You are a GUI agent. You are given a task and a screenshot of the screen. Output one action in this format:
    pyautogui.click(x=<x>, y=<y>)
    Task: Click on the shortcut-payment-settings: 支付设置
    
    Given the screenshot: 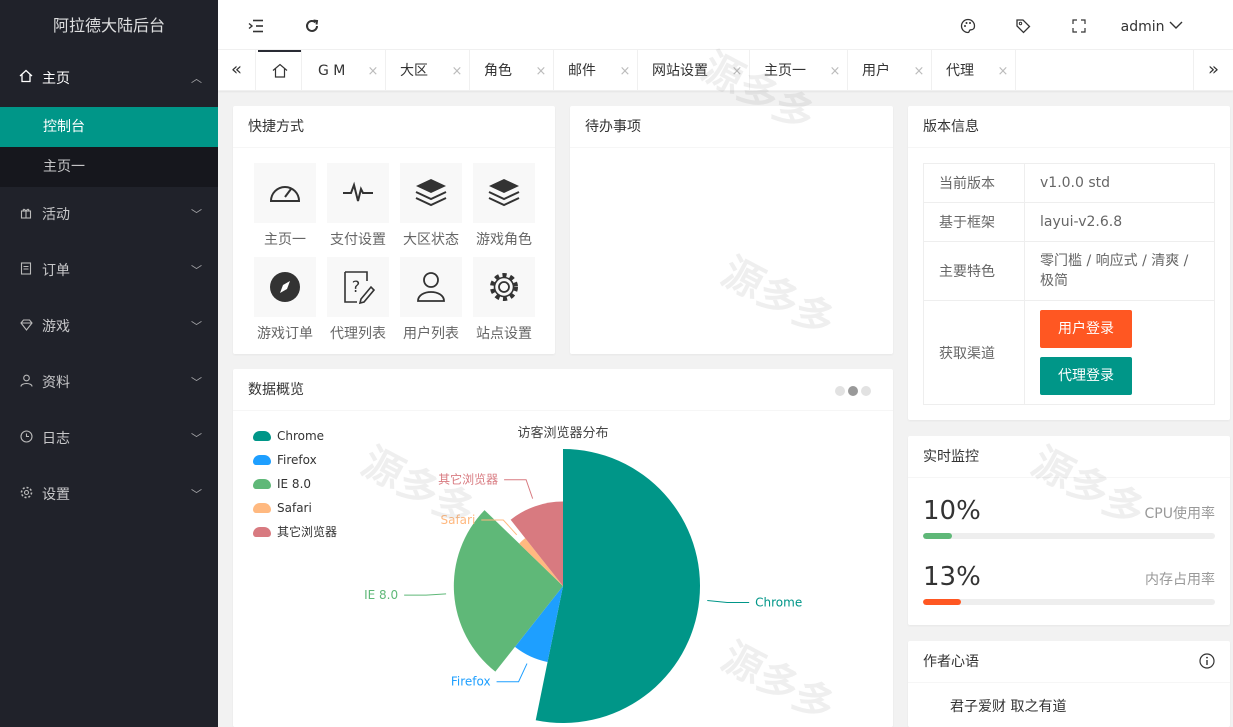 What is the action you would take?
    pyautogui.click(x=358, y=206)
    